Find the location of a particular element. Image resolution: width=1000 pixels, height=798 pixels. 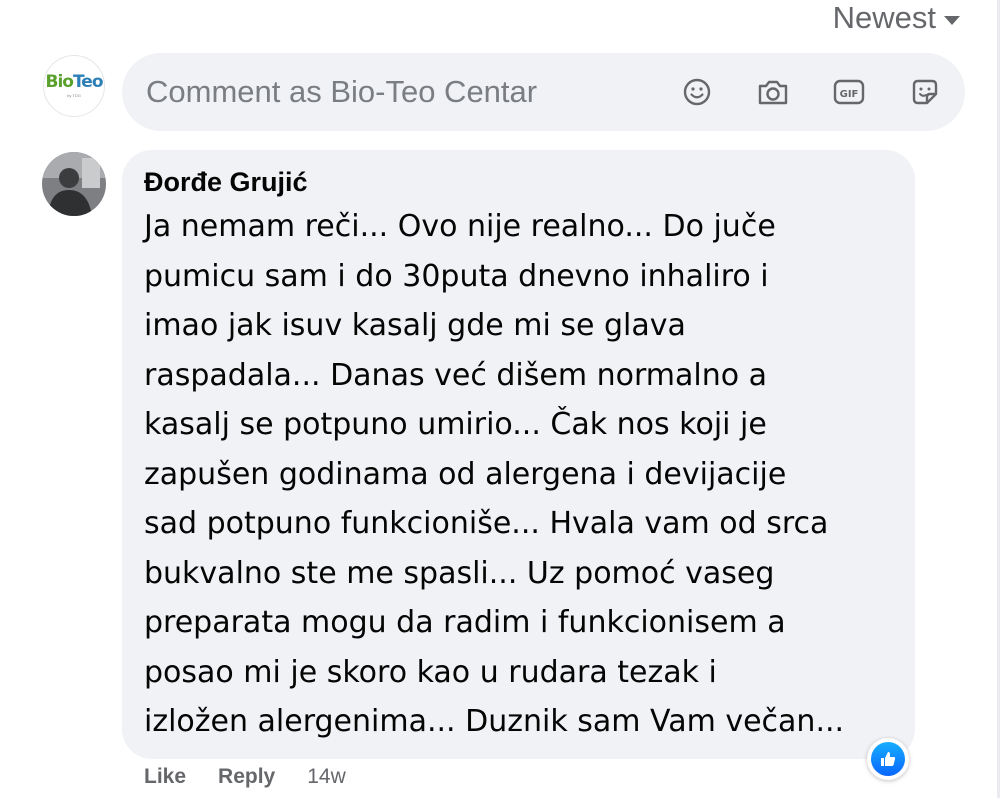

reply-button: Reply is located at coordinates (246, 777).